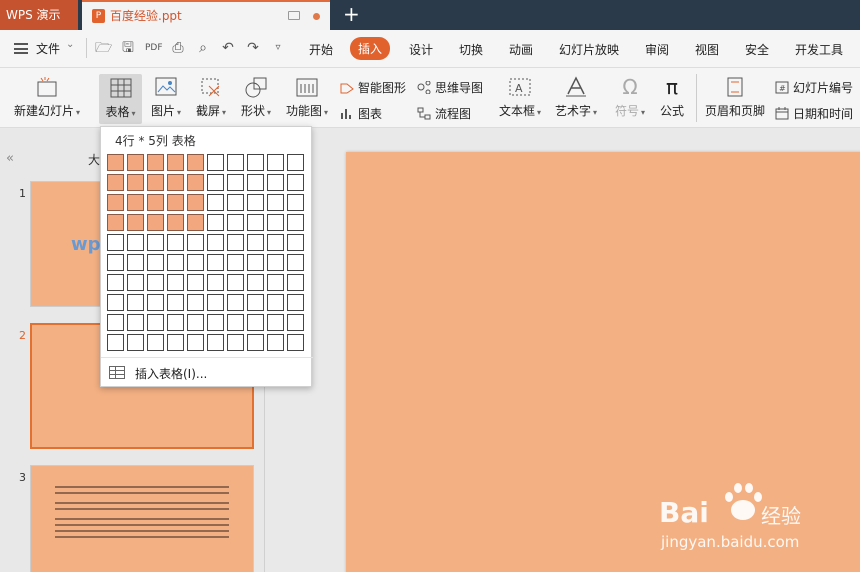 The width and height of the screenshot is (860, 572). I want to click on new-slide-button: 新建幻灯片 ▾, so click(47, 97).